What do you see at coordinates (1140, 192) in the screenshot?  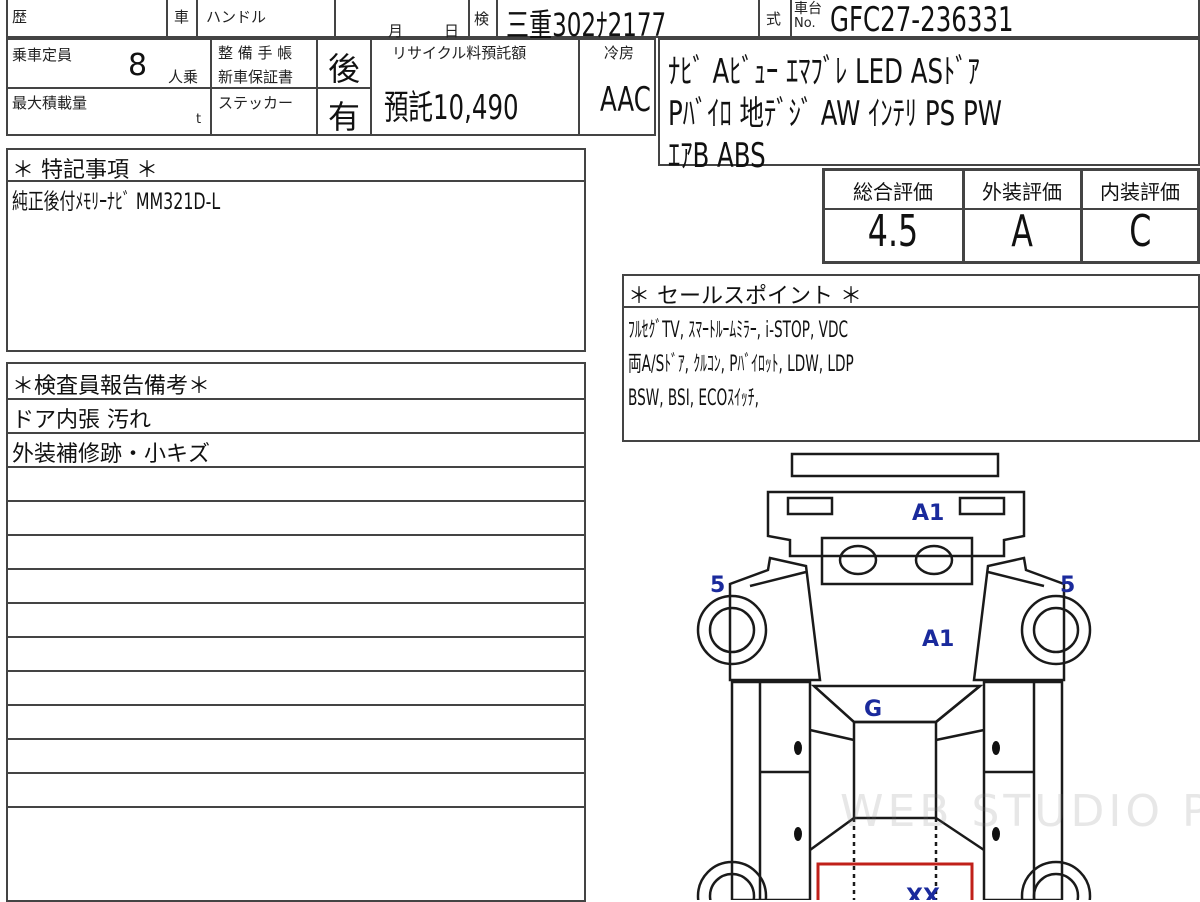 I see `interior-grade-label: 内装評価` at bounding box center [1140, 192].